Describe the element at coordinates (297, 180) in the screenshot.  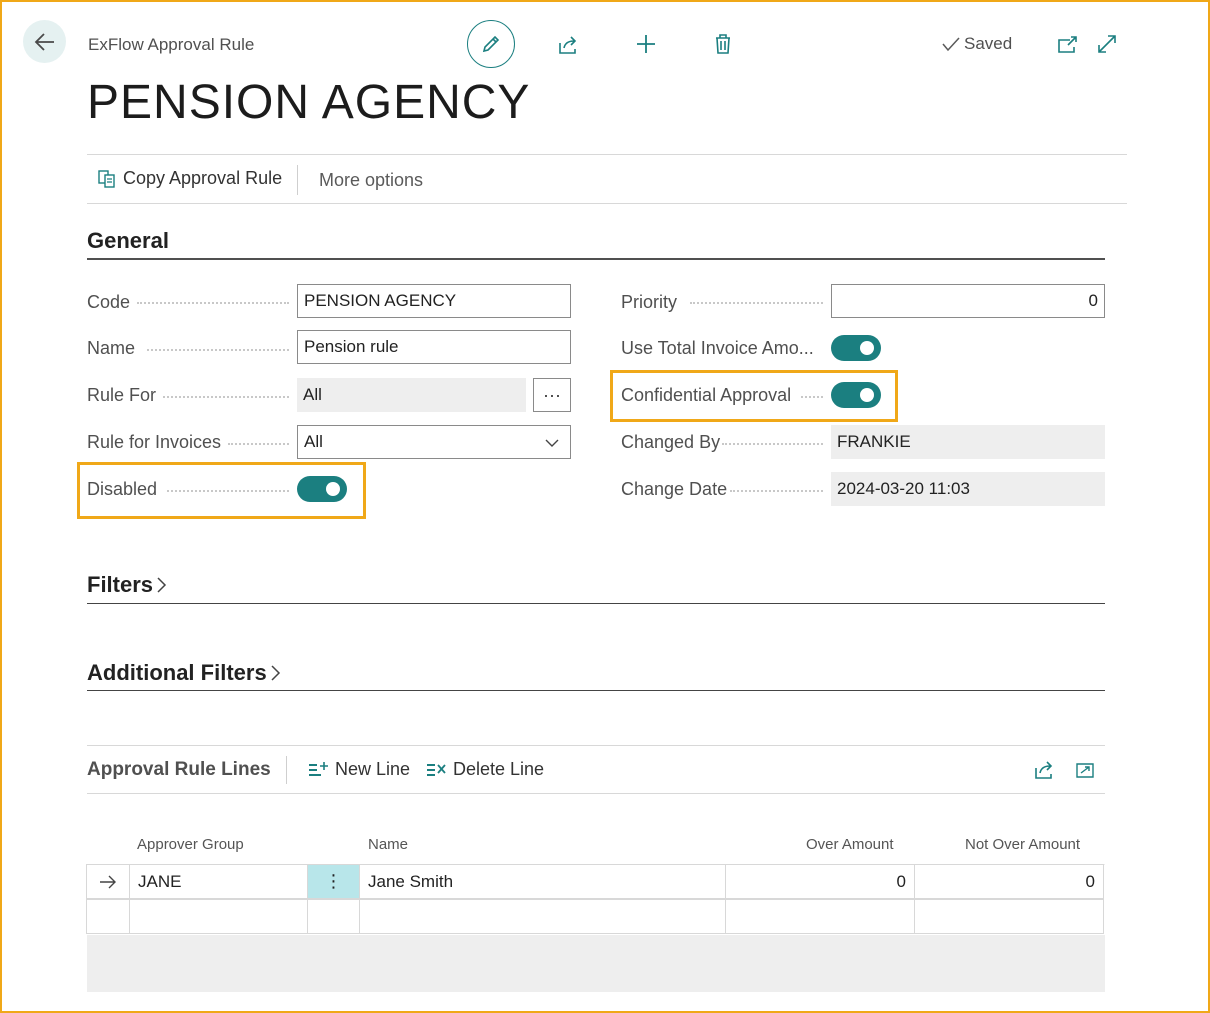
I see `action-separator` at that location.